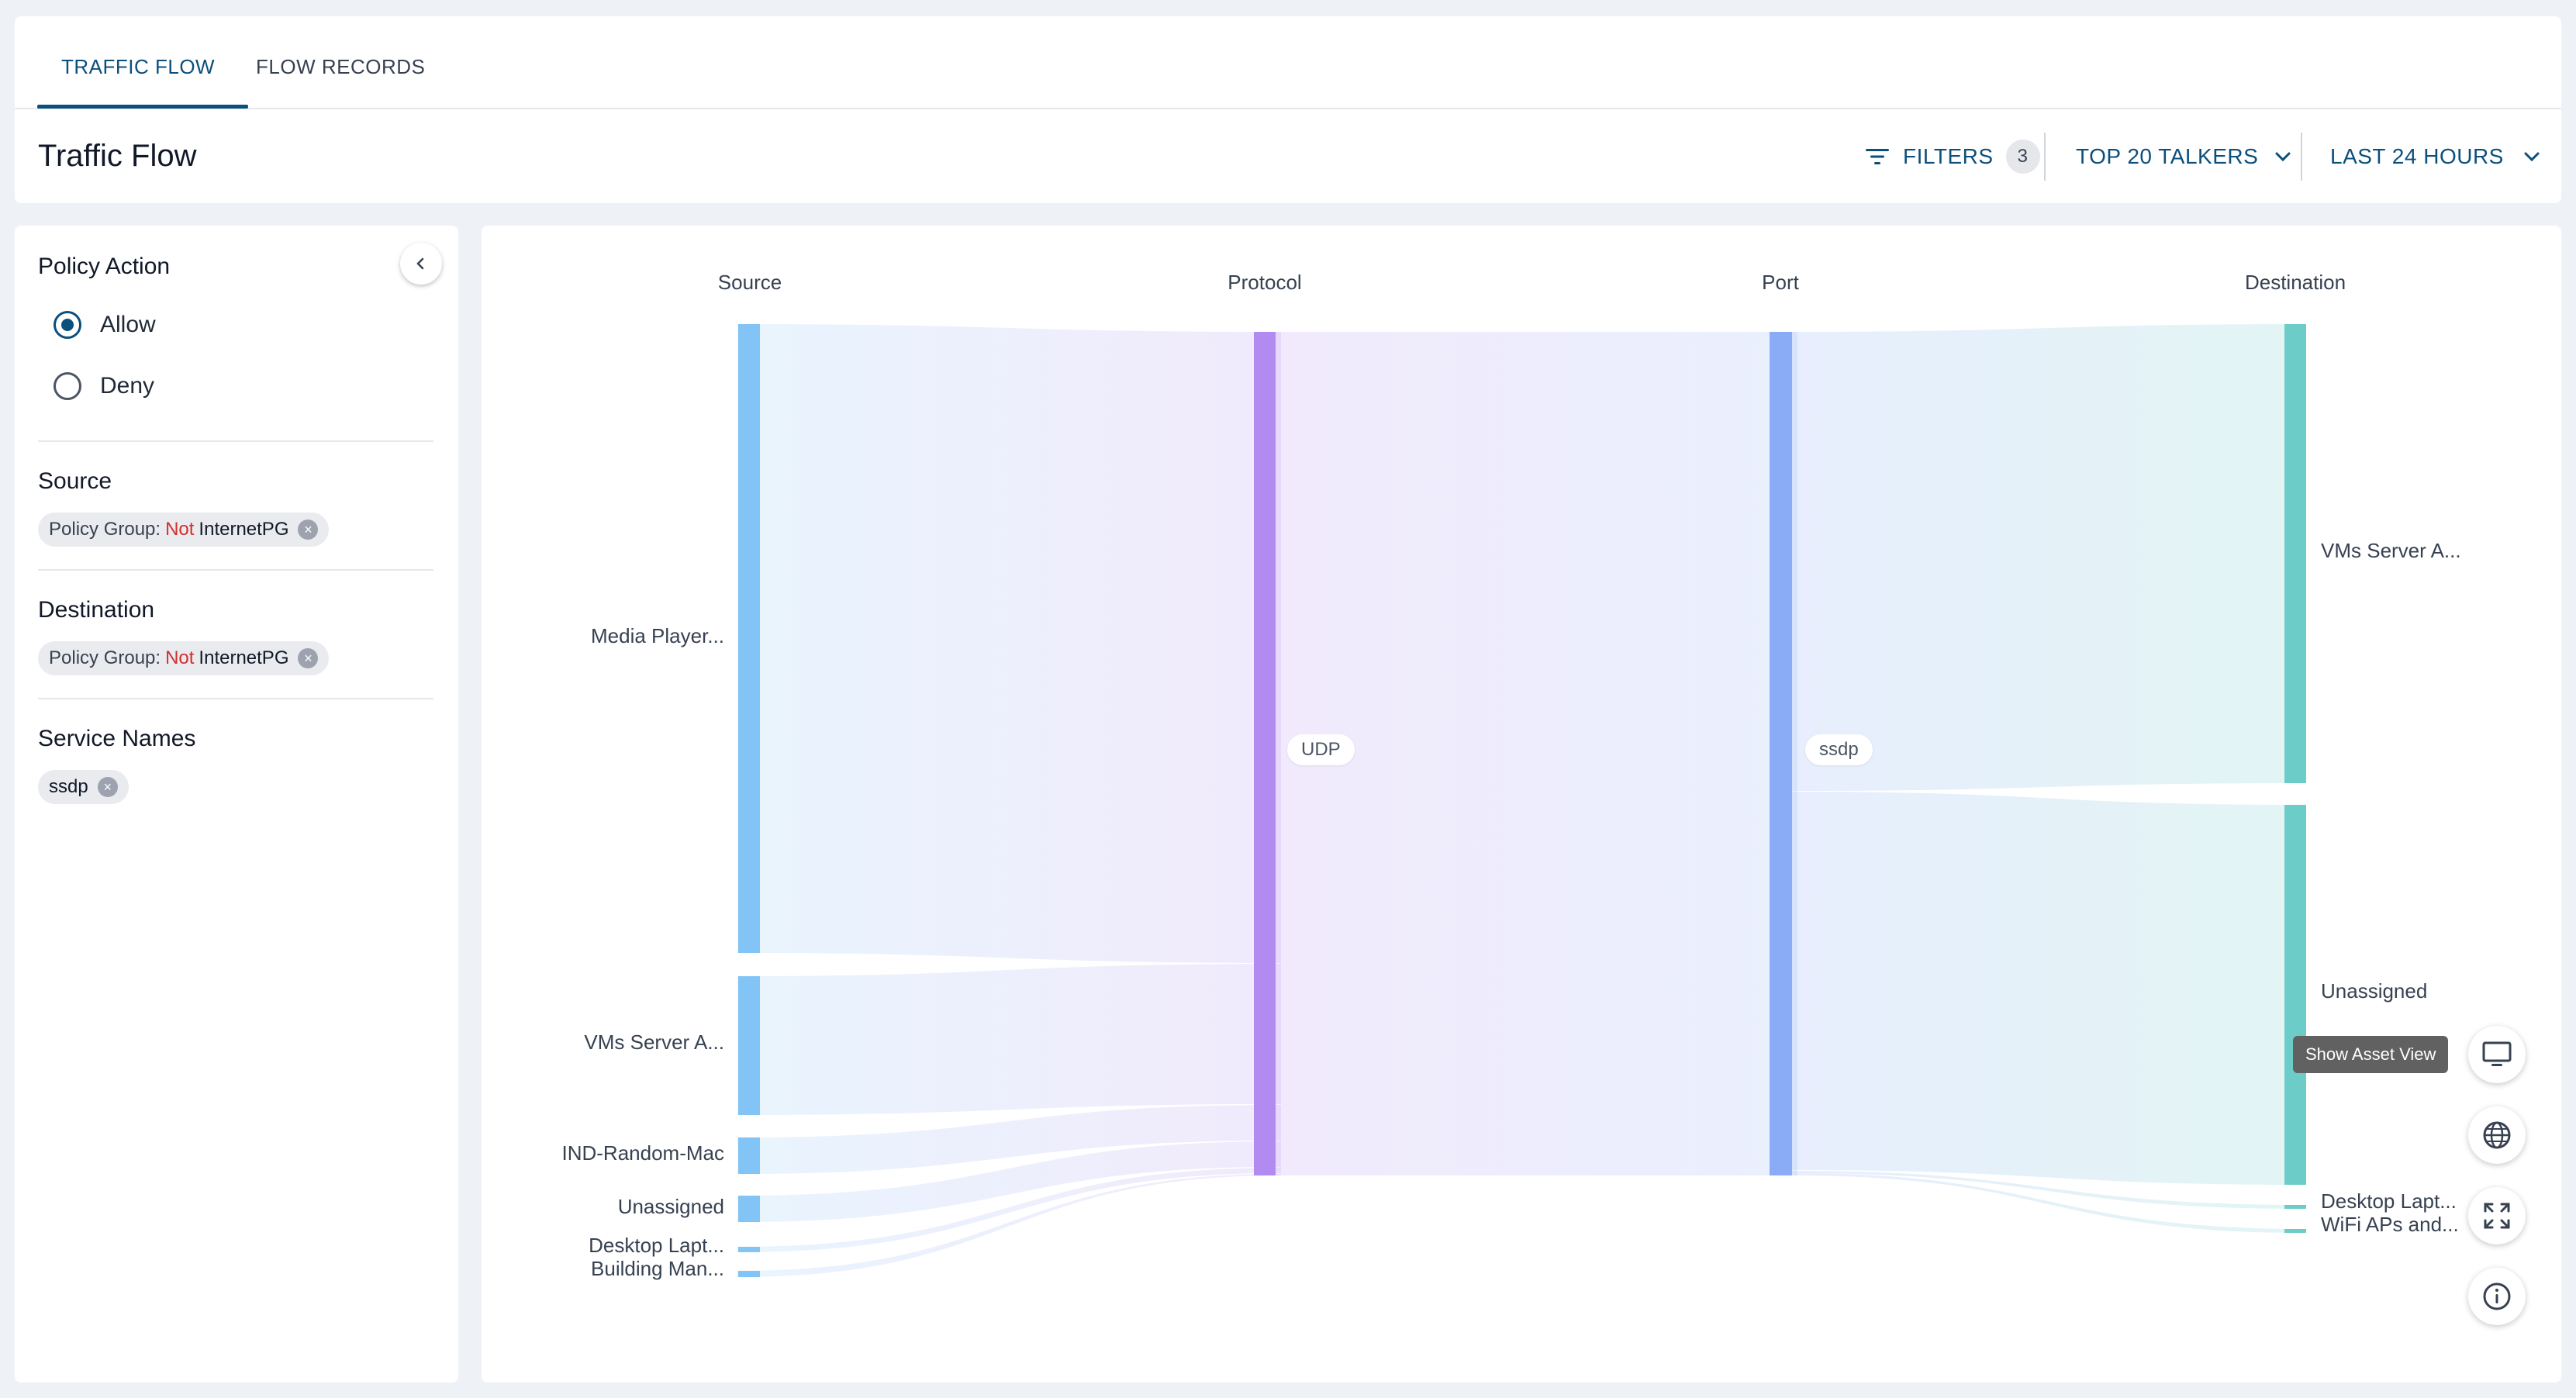 The width and height of the screenshot is (2576, 1398). I want to click on node-port-ssdp, so click(1781, 753).